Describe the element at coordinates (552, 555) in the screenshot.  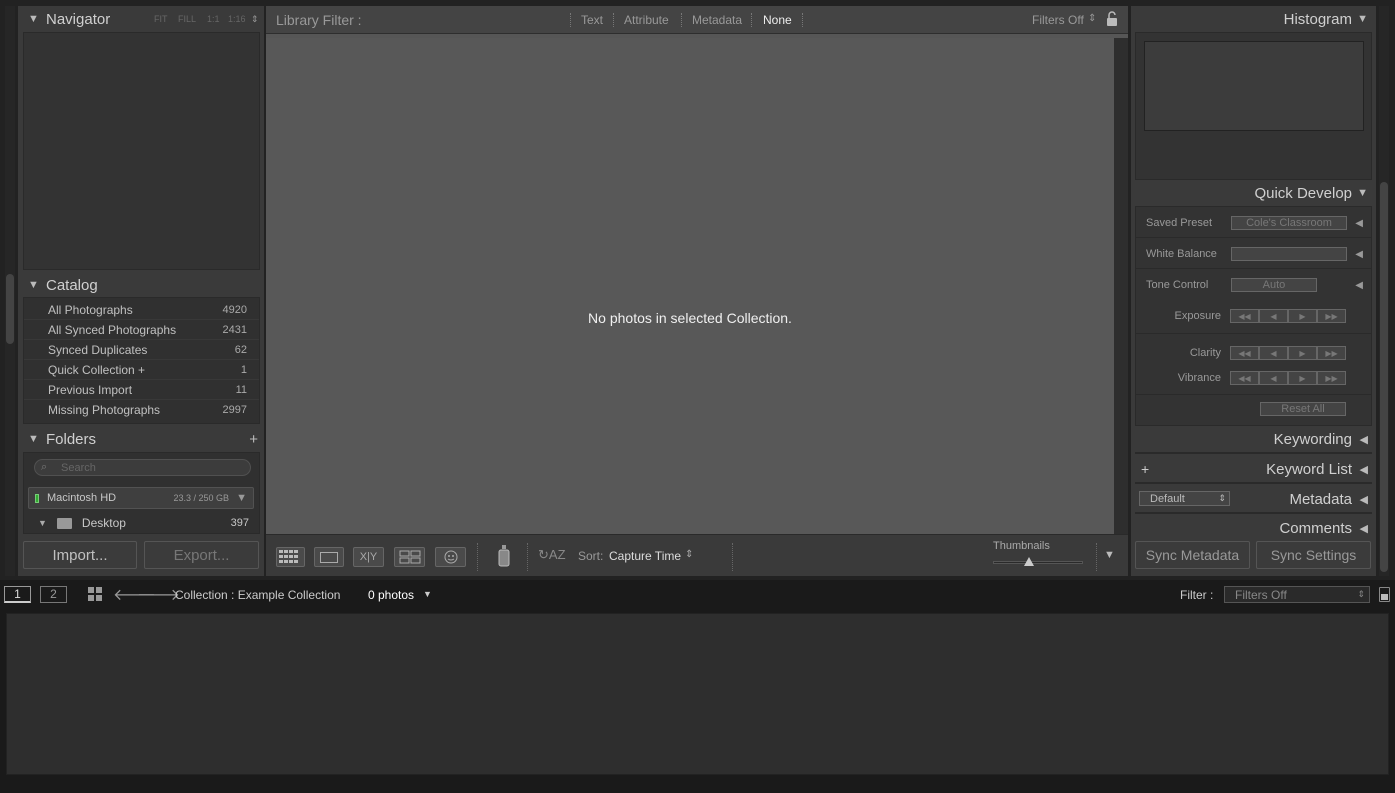
I see `sort-direction-icon: ↻AZ` at that location.